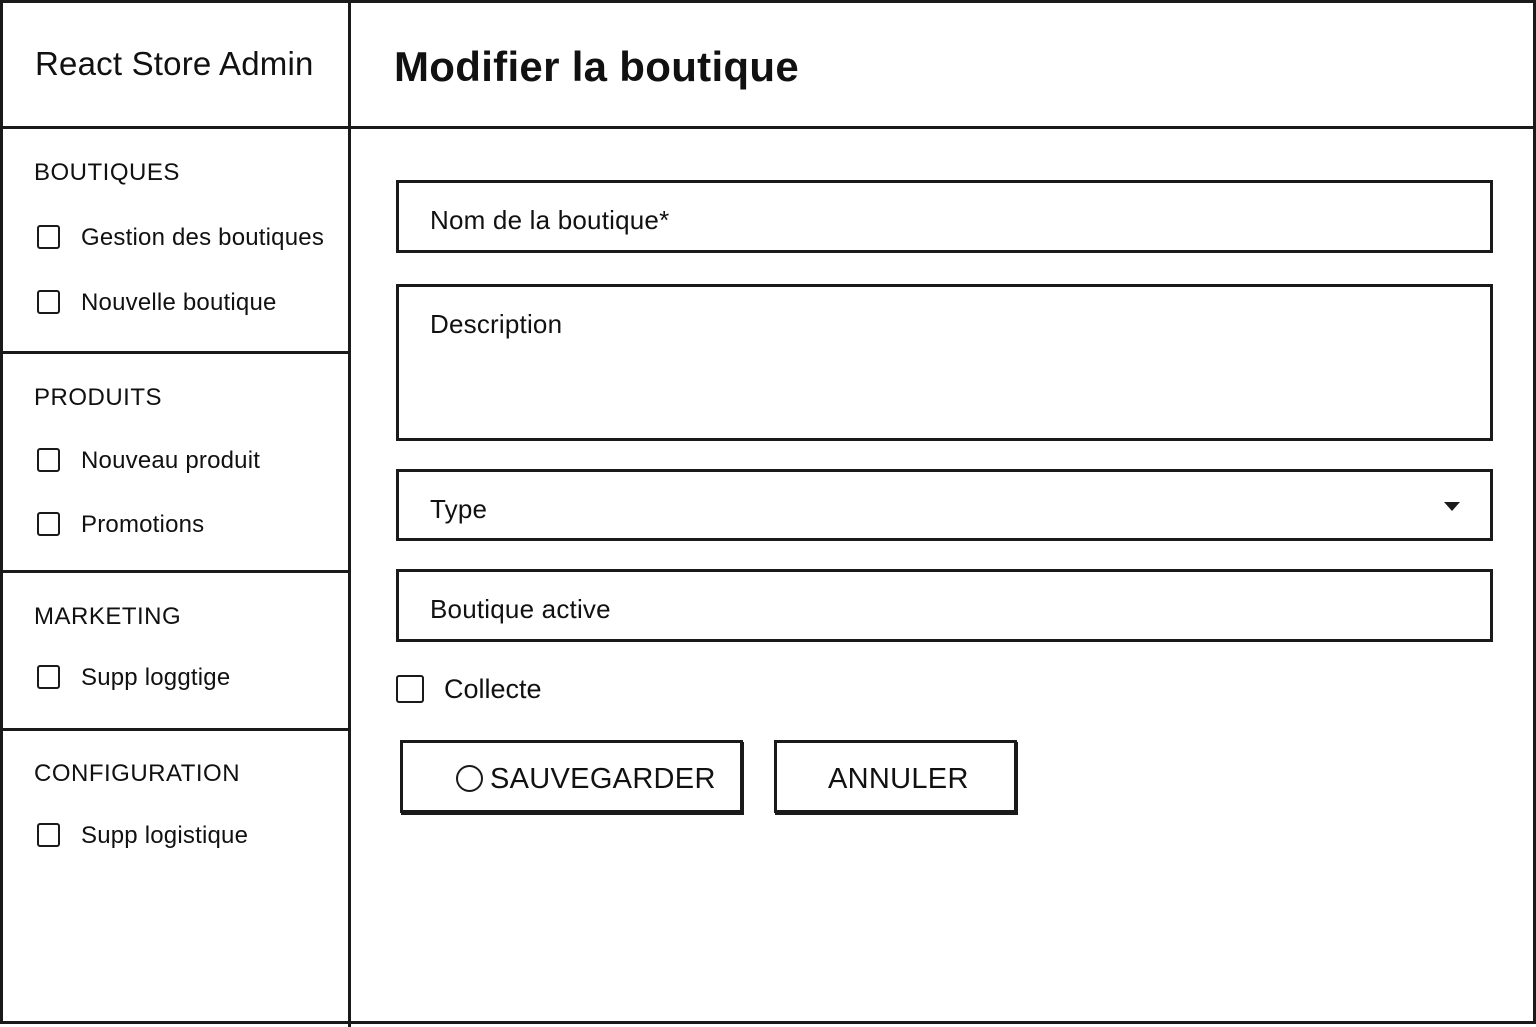 This screenshot has height=1027, width=1536. Describe the element at coordinates (137, 773) in the screenshot. I see `section-title: CONFIGURATION` at that location.